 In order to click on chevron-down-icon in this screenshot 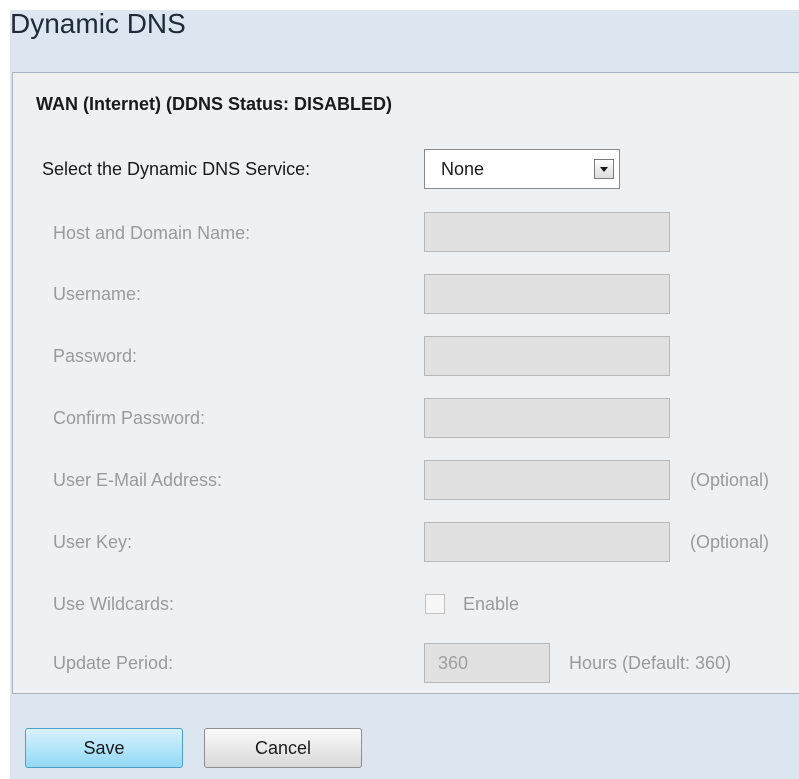, I will do `click(604, 169)`.